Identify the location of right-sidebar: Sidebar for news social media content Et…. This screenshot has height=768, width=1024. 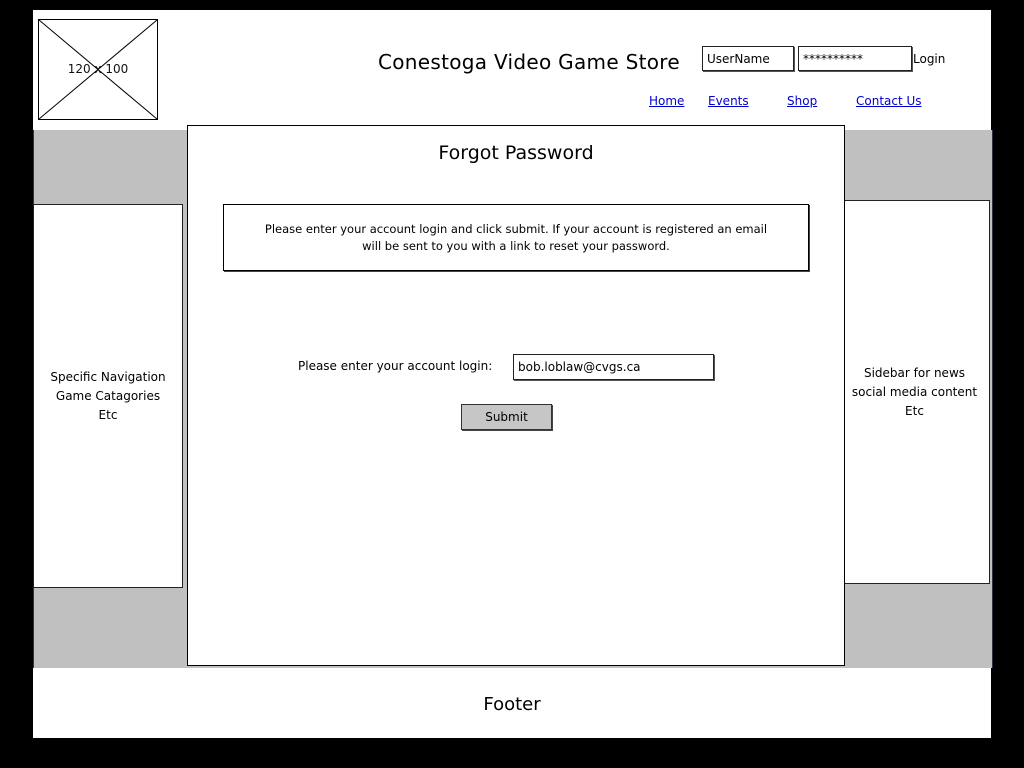
(914, 392).